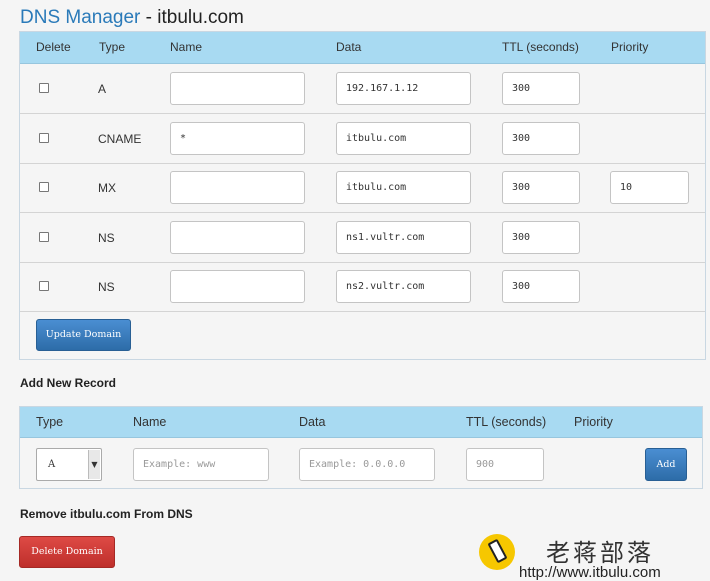 The width and height of the screenshot is (710, 581). I want to click on col-header-data: Data, so click(349, 47).